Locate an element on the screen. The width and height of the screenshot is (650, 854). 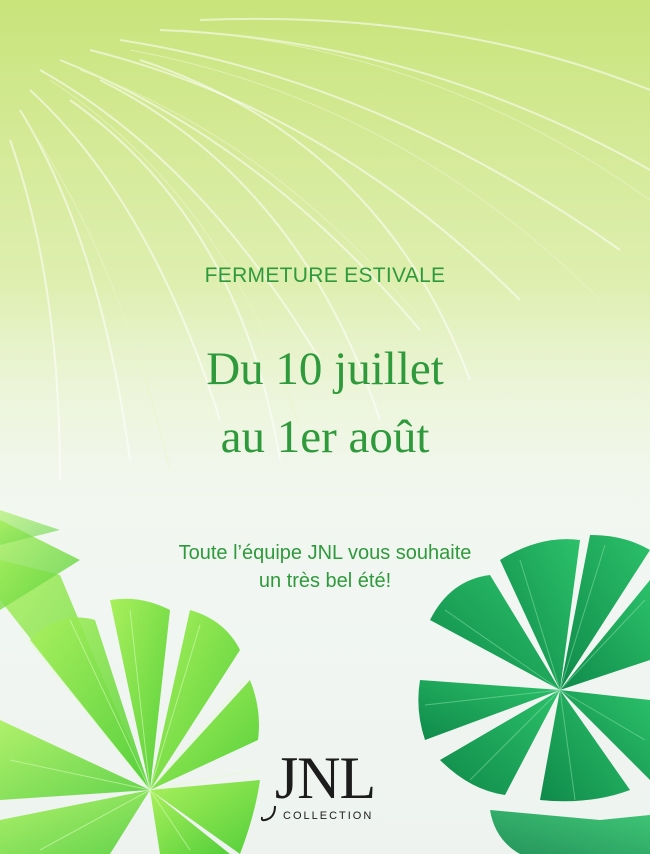
closure-dates-line-1: Du 10 juillet is located at coordinates (325, 369).